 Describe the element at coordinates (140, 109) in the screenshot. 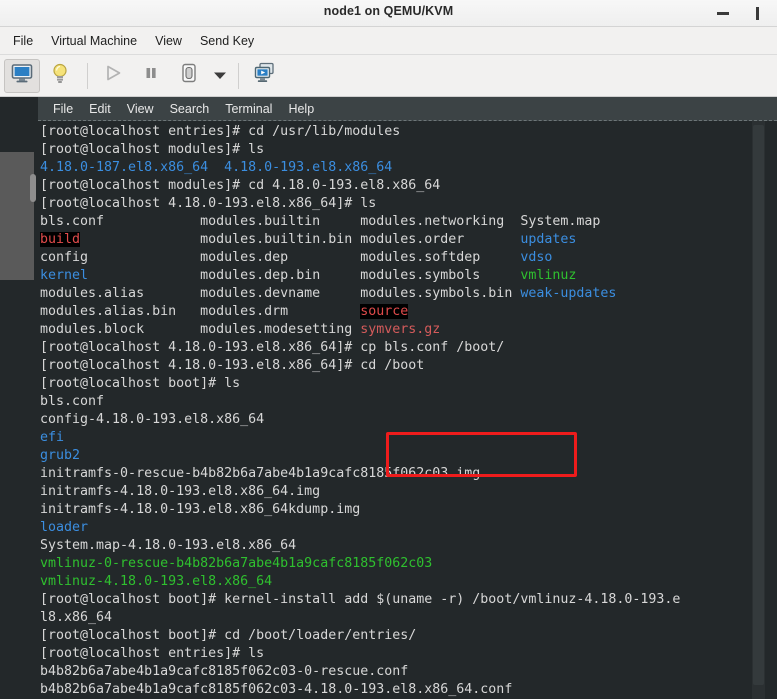

I see `terminal-menu-view: View` at that location.